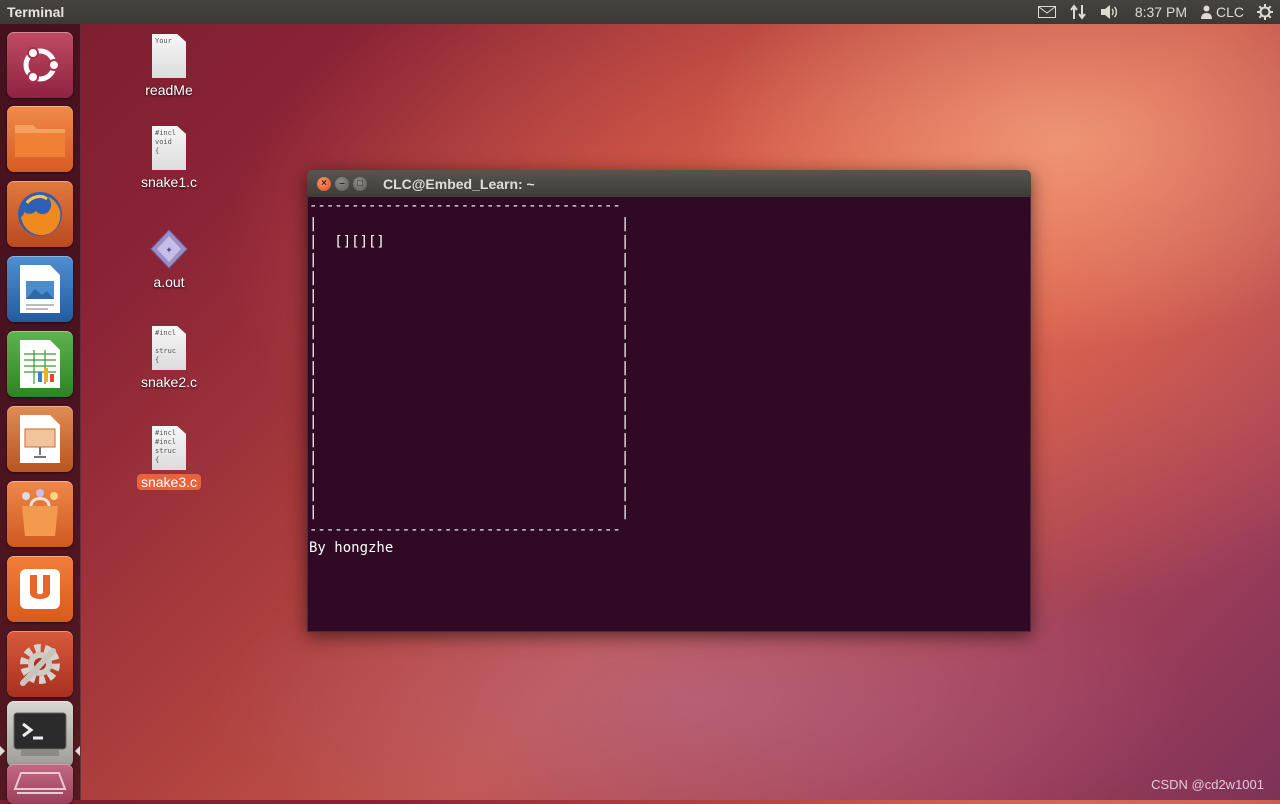 The width and height of the screenshot is (1280, 804). What do you see at coordinates (1161, 12) in the screenshot?
I see `clock: 8:37 PM` at bounding box center [1161, 12].